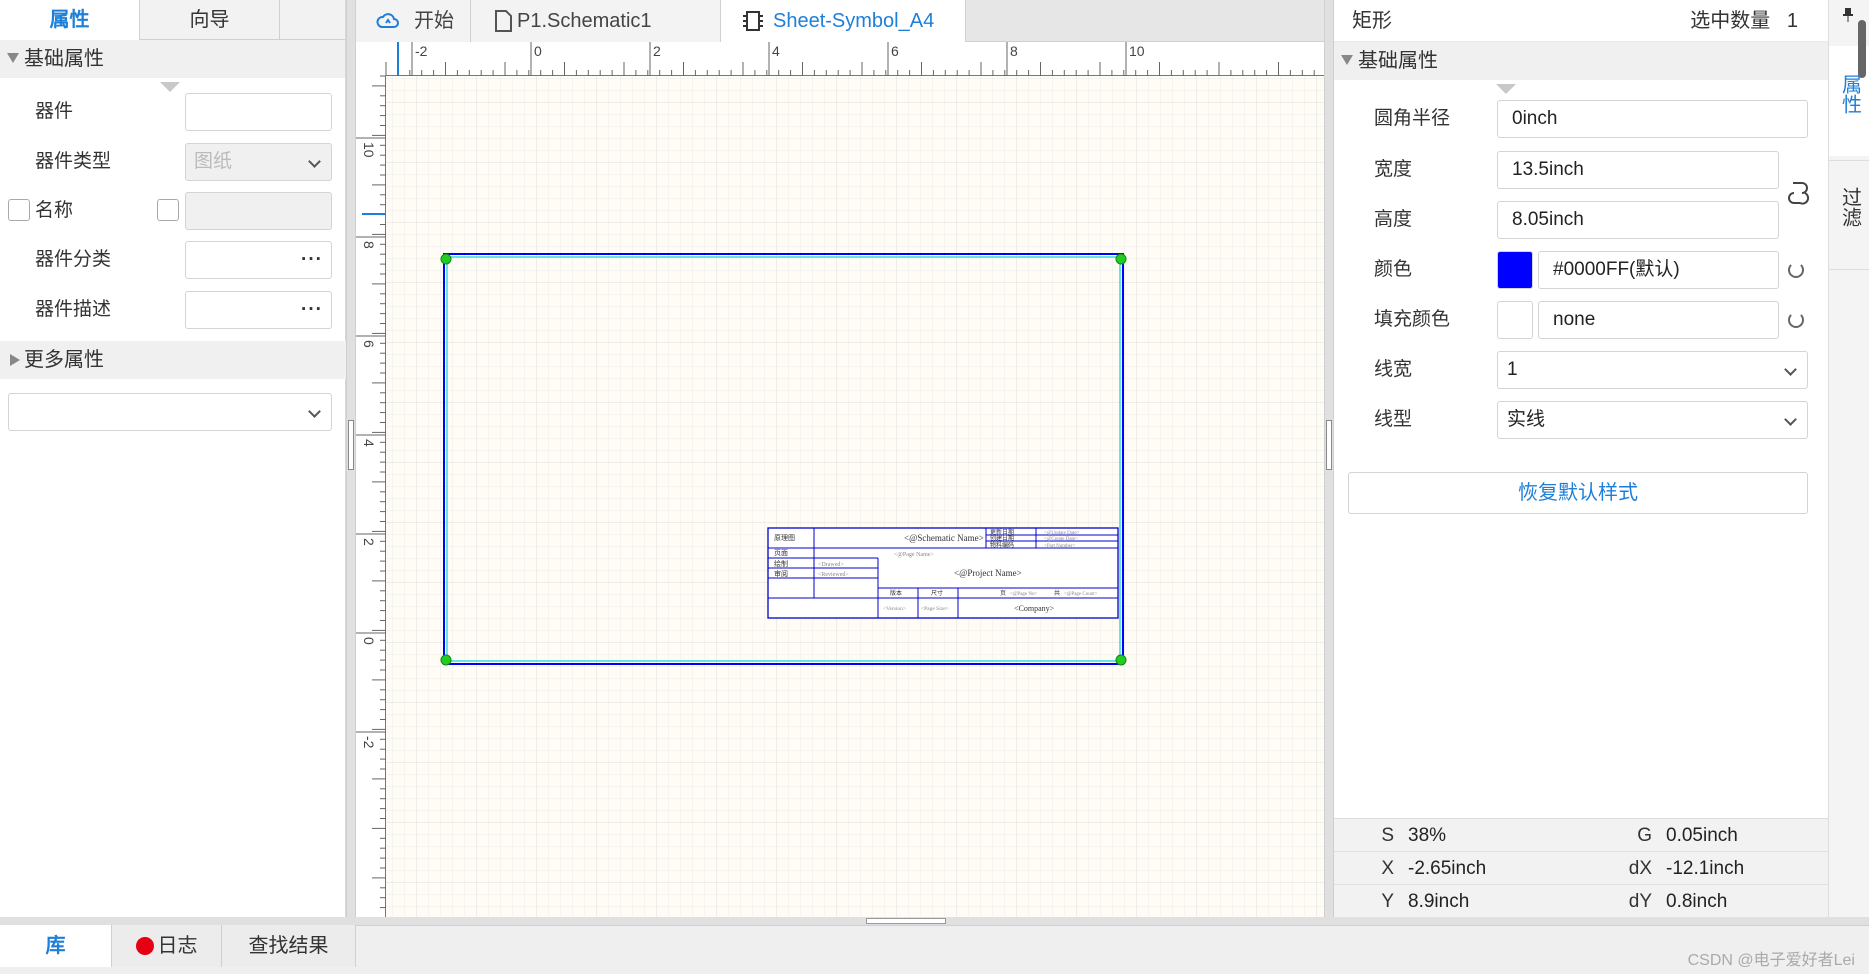 The width and height of the screenshot is (1869, 974). What do you see at coordinates (1702, 835) in the screenshot?
I see `status-g-value: 0.05inch` at bounding box center [1702, 835].